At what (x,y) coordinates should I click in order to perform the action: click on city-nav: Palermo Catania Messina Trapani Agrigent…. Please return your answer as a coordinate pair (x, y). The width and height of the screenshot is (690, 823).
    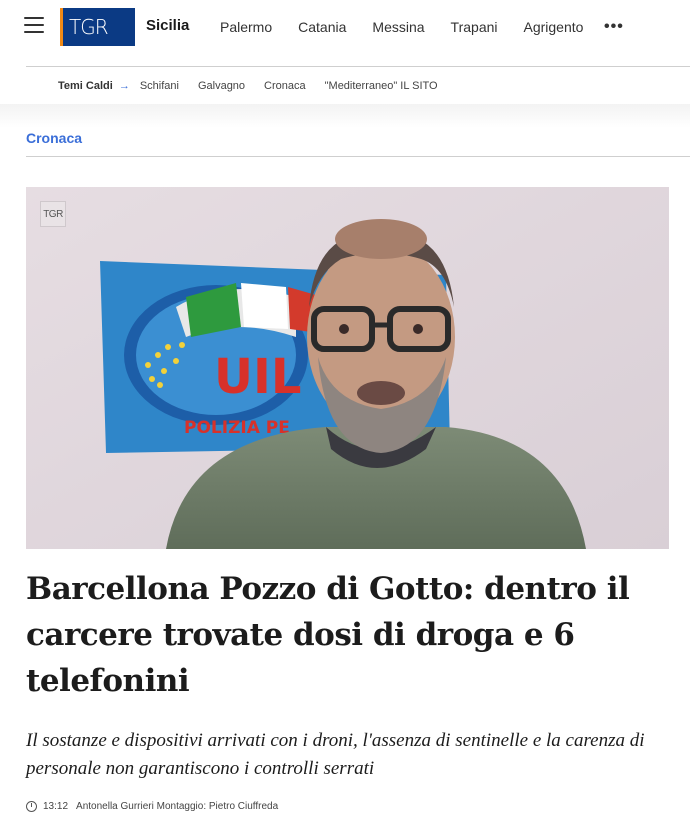
    Looking at the image, I should click on (414, 27).